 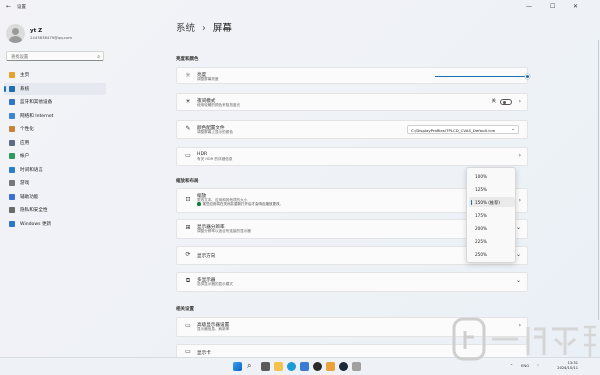 What do you see at coordinates (8, 6) in the screenshot?
I see `back-arrow-icon: ←` at bounding box center [8, 6].